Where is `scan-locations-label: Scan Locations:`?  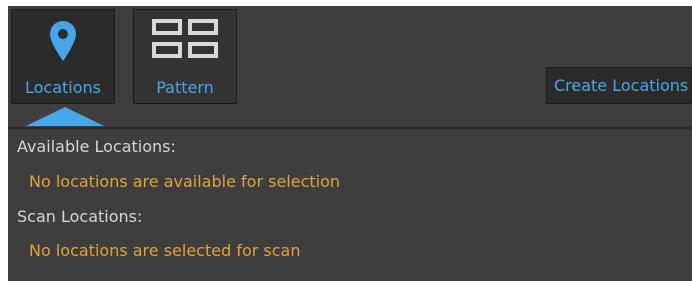
scan-locations-label: Scan Locations: is located at coordinates (80, 216).